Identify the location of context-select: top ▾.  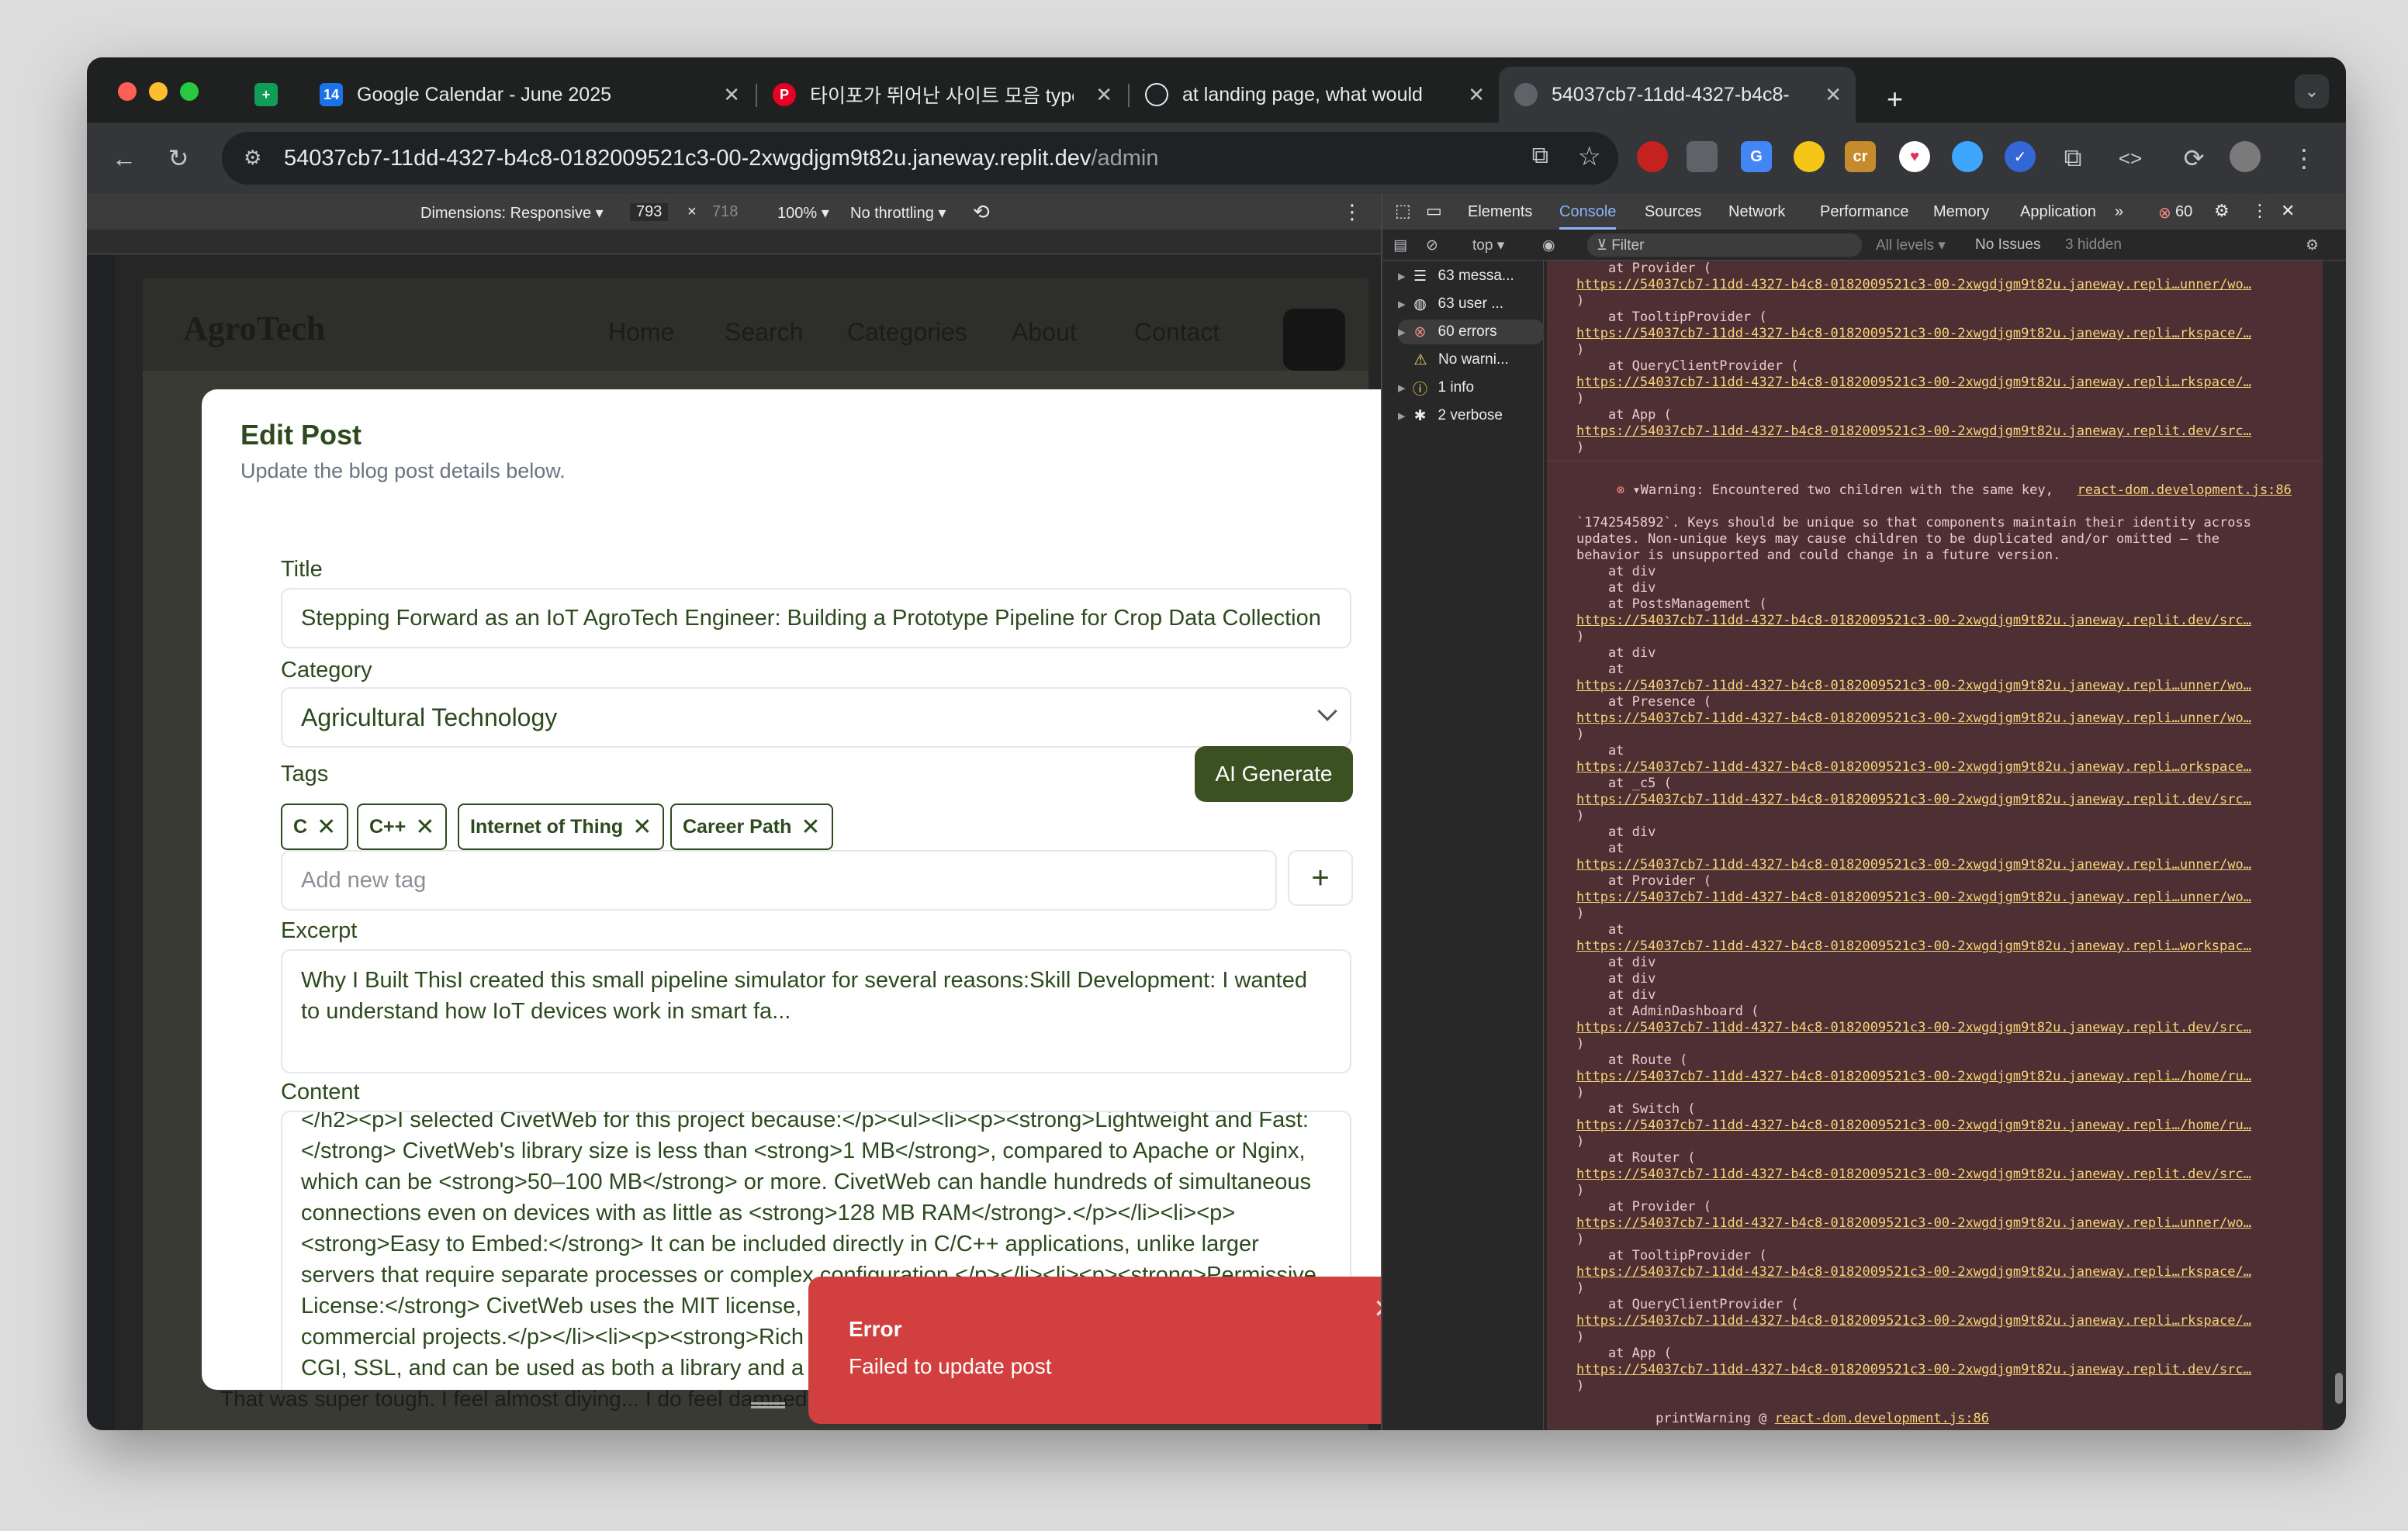
(1488, 245).